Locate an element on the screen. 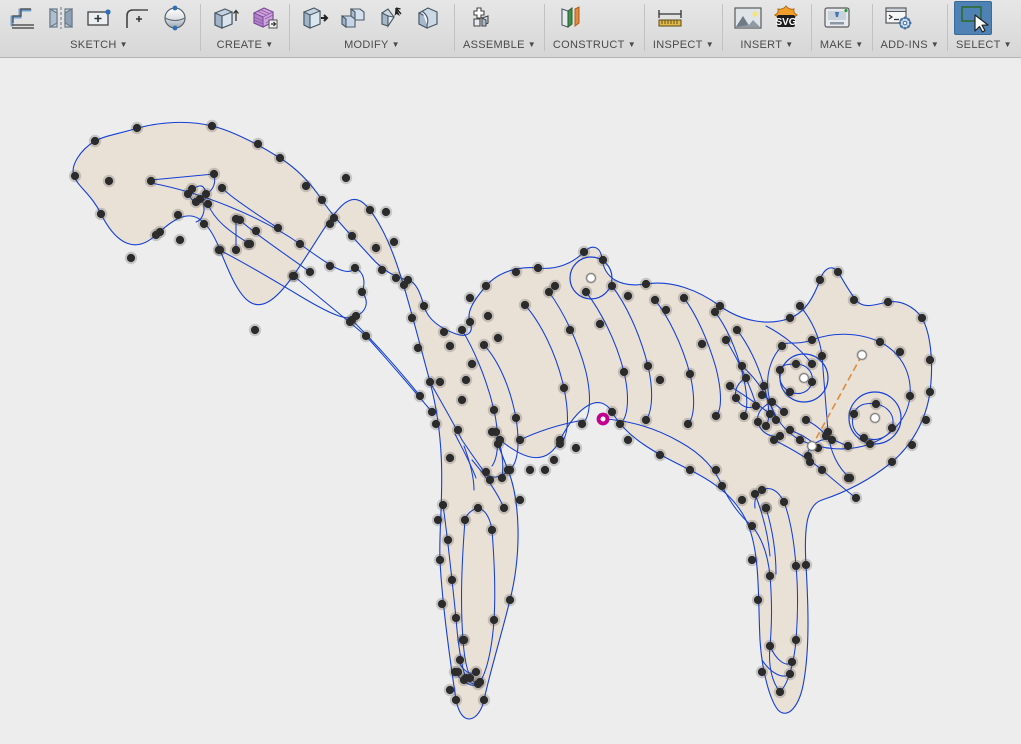 This screenshot has height=744, width=1021. rectangular-pattern-icon is located at coordinates (99, 18).